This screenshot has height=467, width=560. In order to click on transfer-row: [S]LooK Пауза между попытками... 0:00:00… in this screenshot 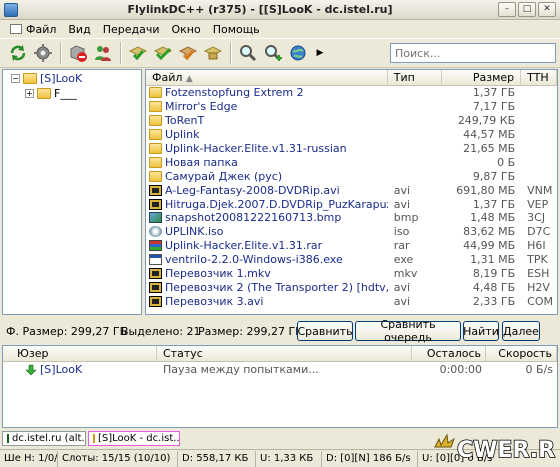, I will do `click(280, 369)`.